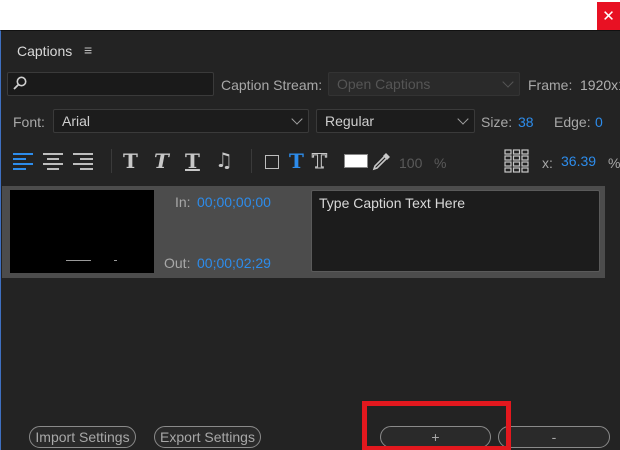 The width and height of the screenshot is (620, 450). Describe the element at coordinates (599, 122) in the screenshot. I see `edge-value: 0` at that location.